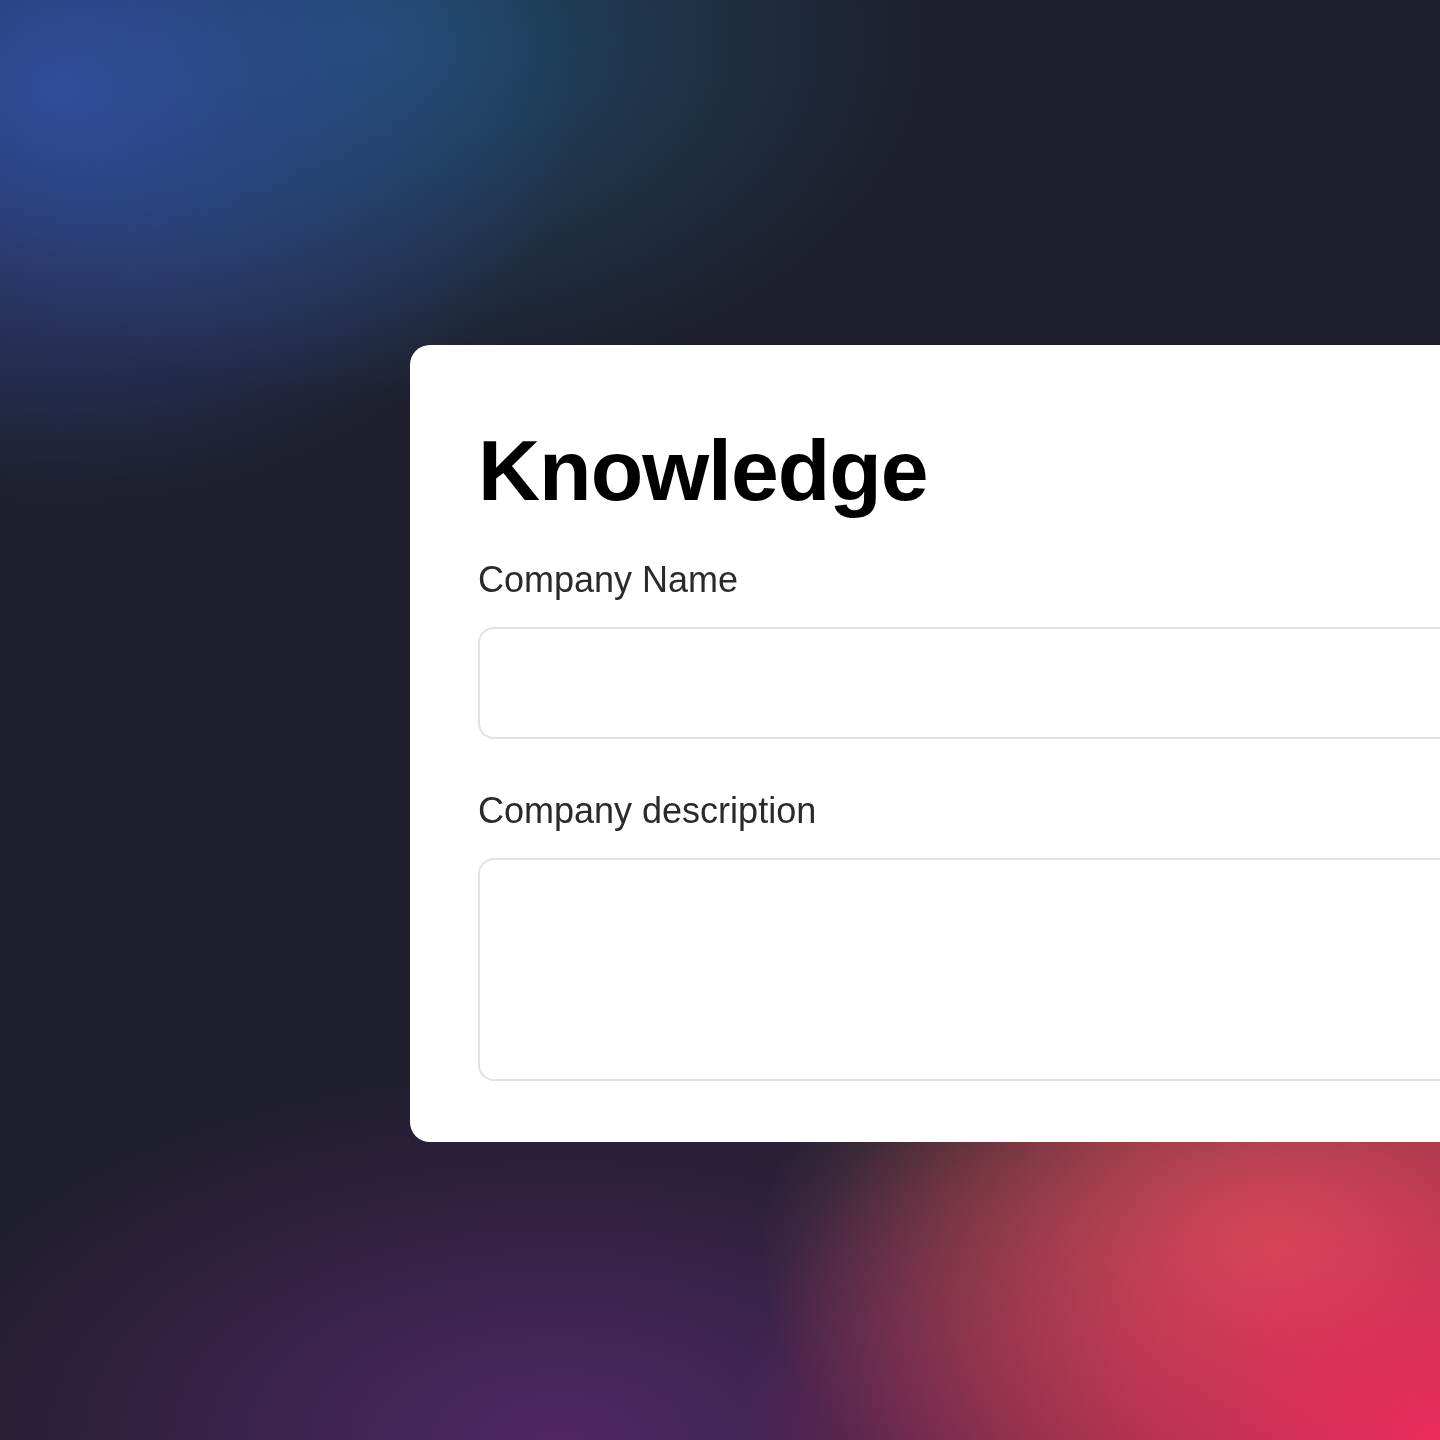 This screenshot has width=1440, height=1440. What do you see at coordinates (647, 810) in the screenshot?
I see `field-label: Company description` at bounding box center [647, 810].